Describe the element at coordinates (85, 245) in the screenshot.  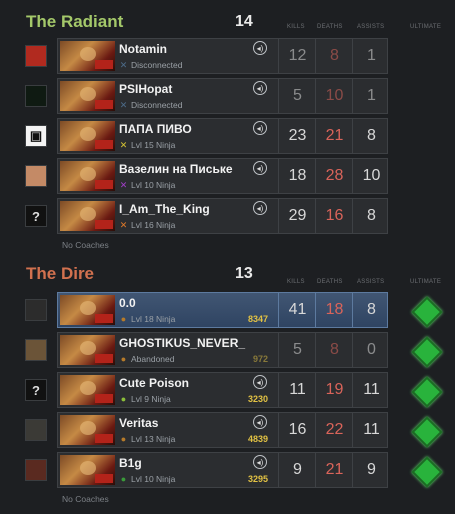
I see `radiant-no-coaches: No Coaches` at that location.